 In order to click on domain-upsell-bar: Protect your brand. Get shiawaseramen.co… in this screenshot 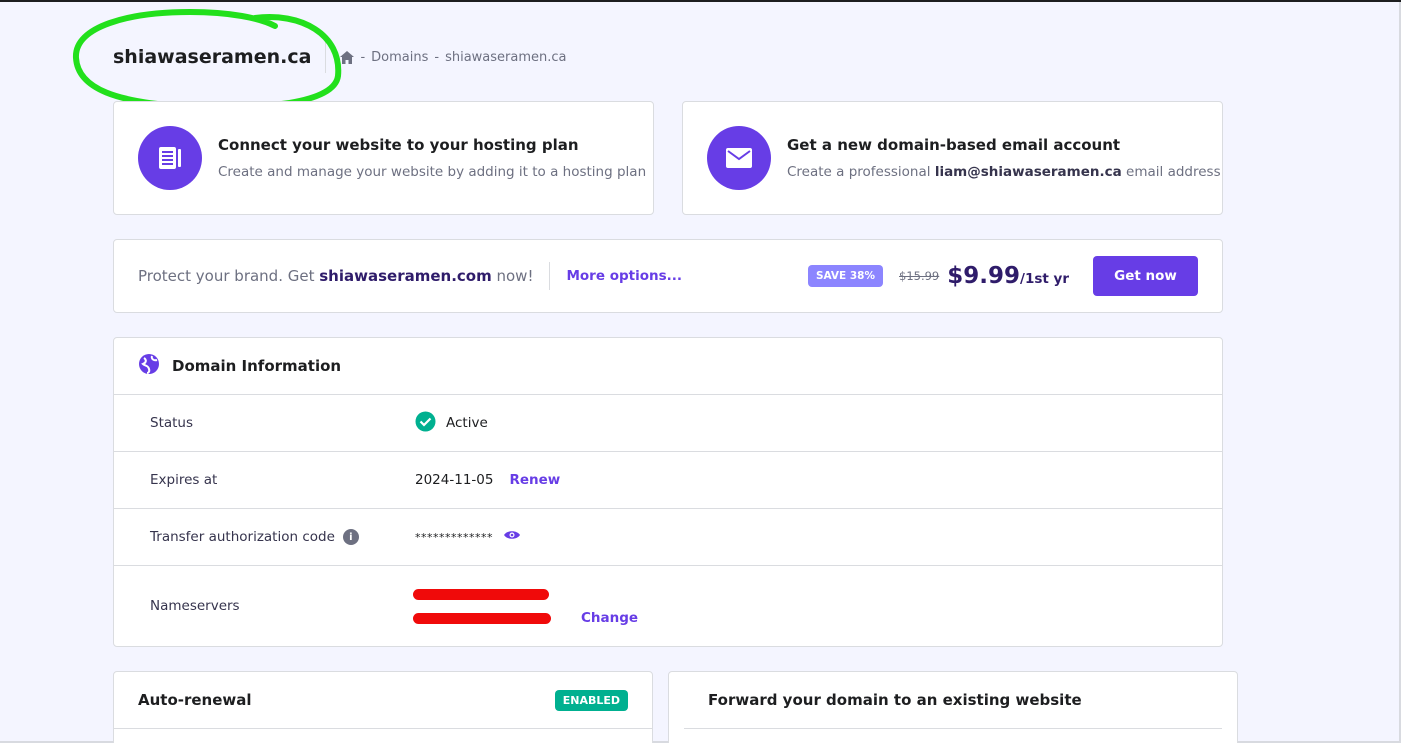, I will do `click(668, 276)`.